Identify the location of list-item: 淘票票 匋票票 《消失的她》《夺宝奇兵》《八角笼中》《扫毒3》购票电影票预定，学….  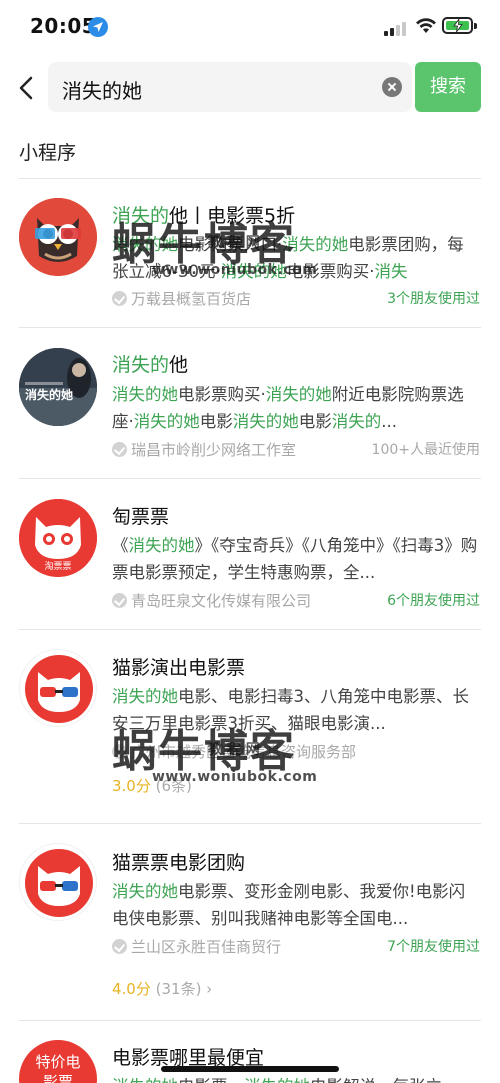
(250, 554).